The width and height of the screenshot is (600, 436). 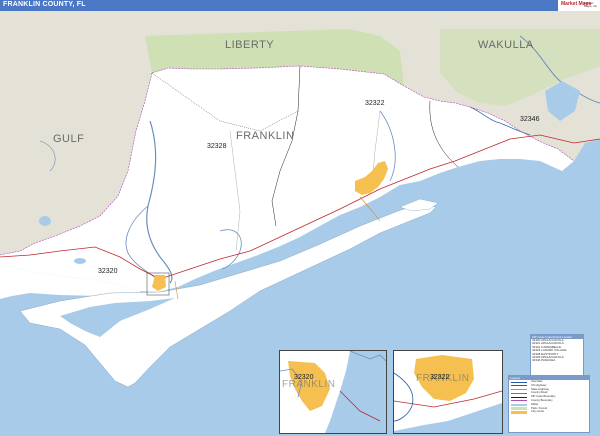 What do you see at coordinates (45, 221) in the screenshot?
I see `lake-wimico` at bounding box center [45, 221].